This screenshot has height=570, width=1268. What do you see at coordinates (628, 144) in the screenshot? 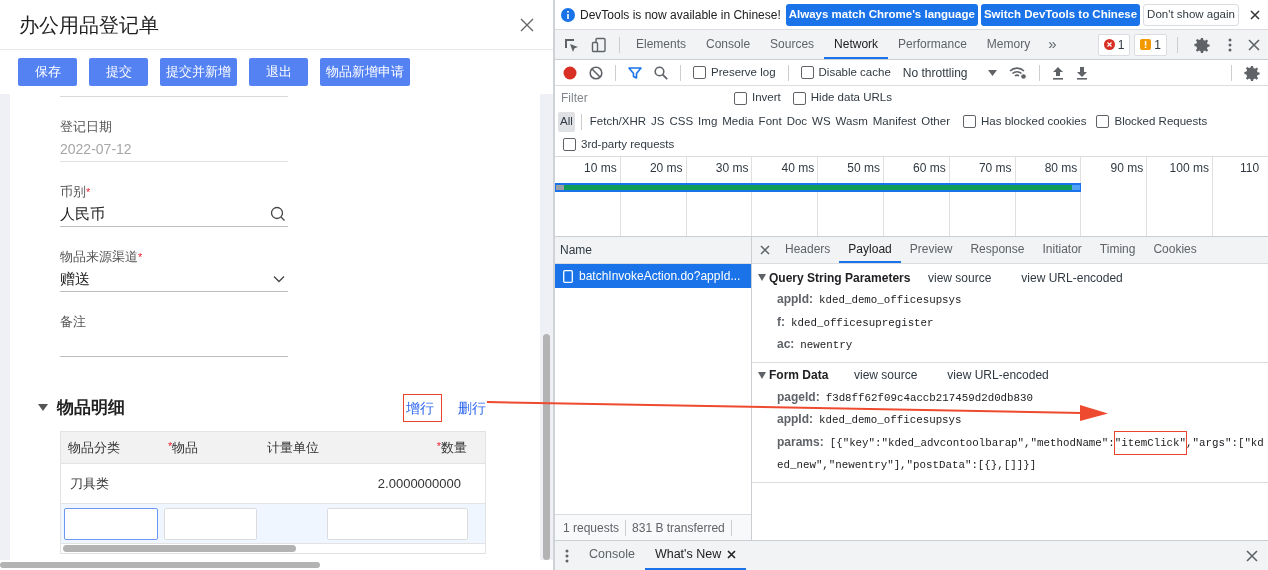
I see `checkbox-label: 3rd-party requests` at bounding box center [628, 144].